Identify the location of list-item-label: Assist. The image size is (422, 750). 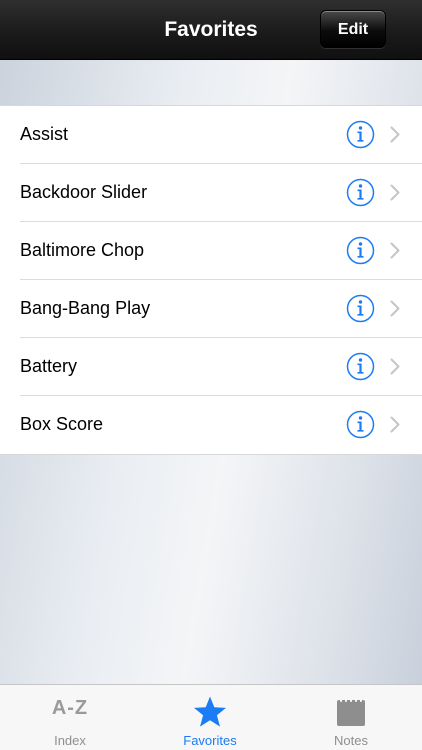
(44, 134).